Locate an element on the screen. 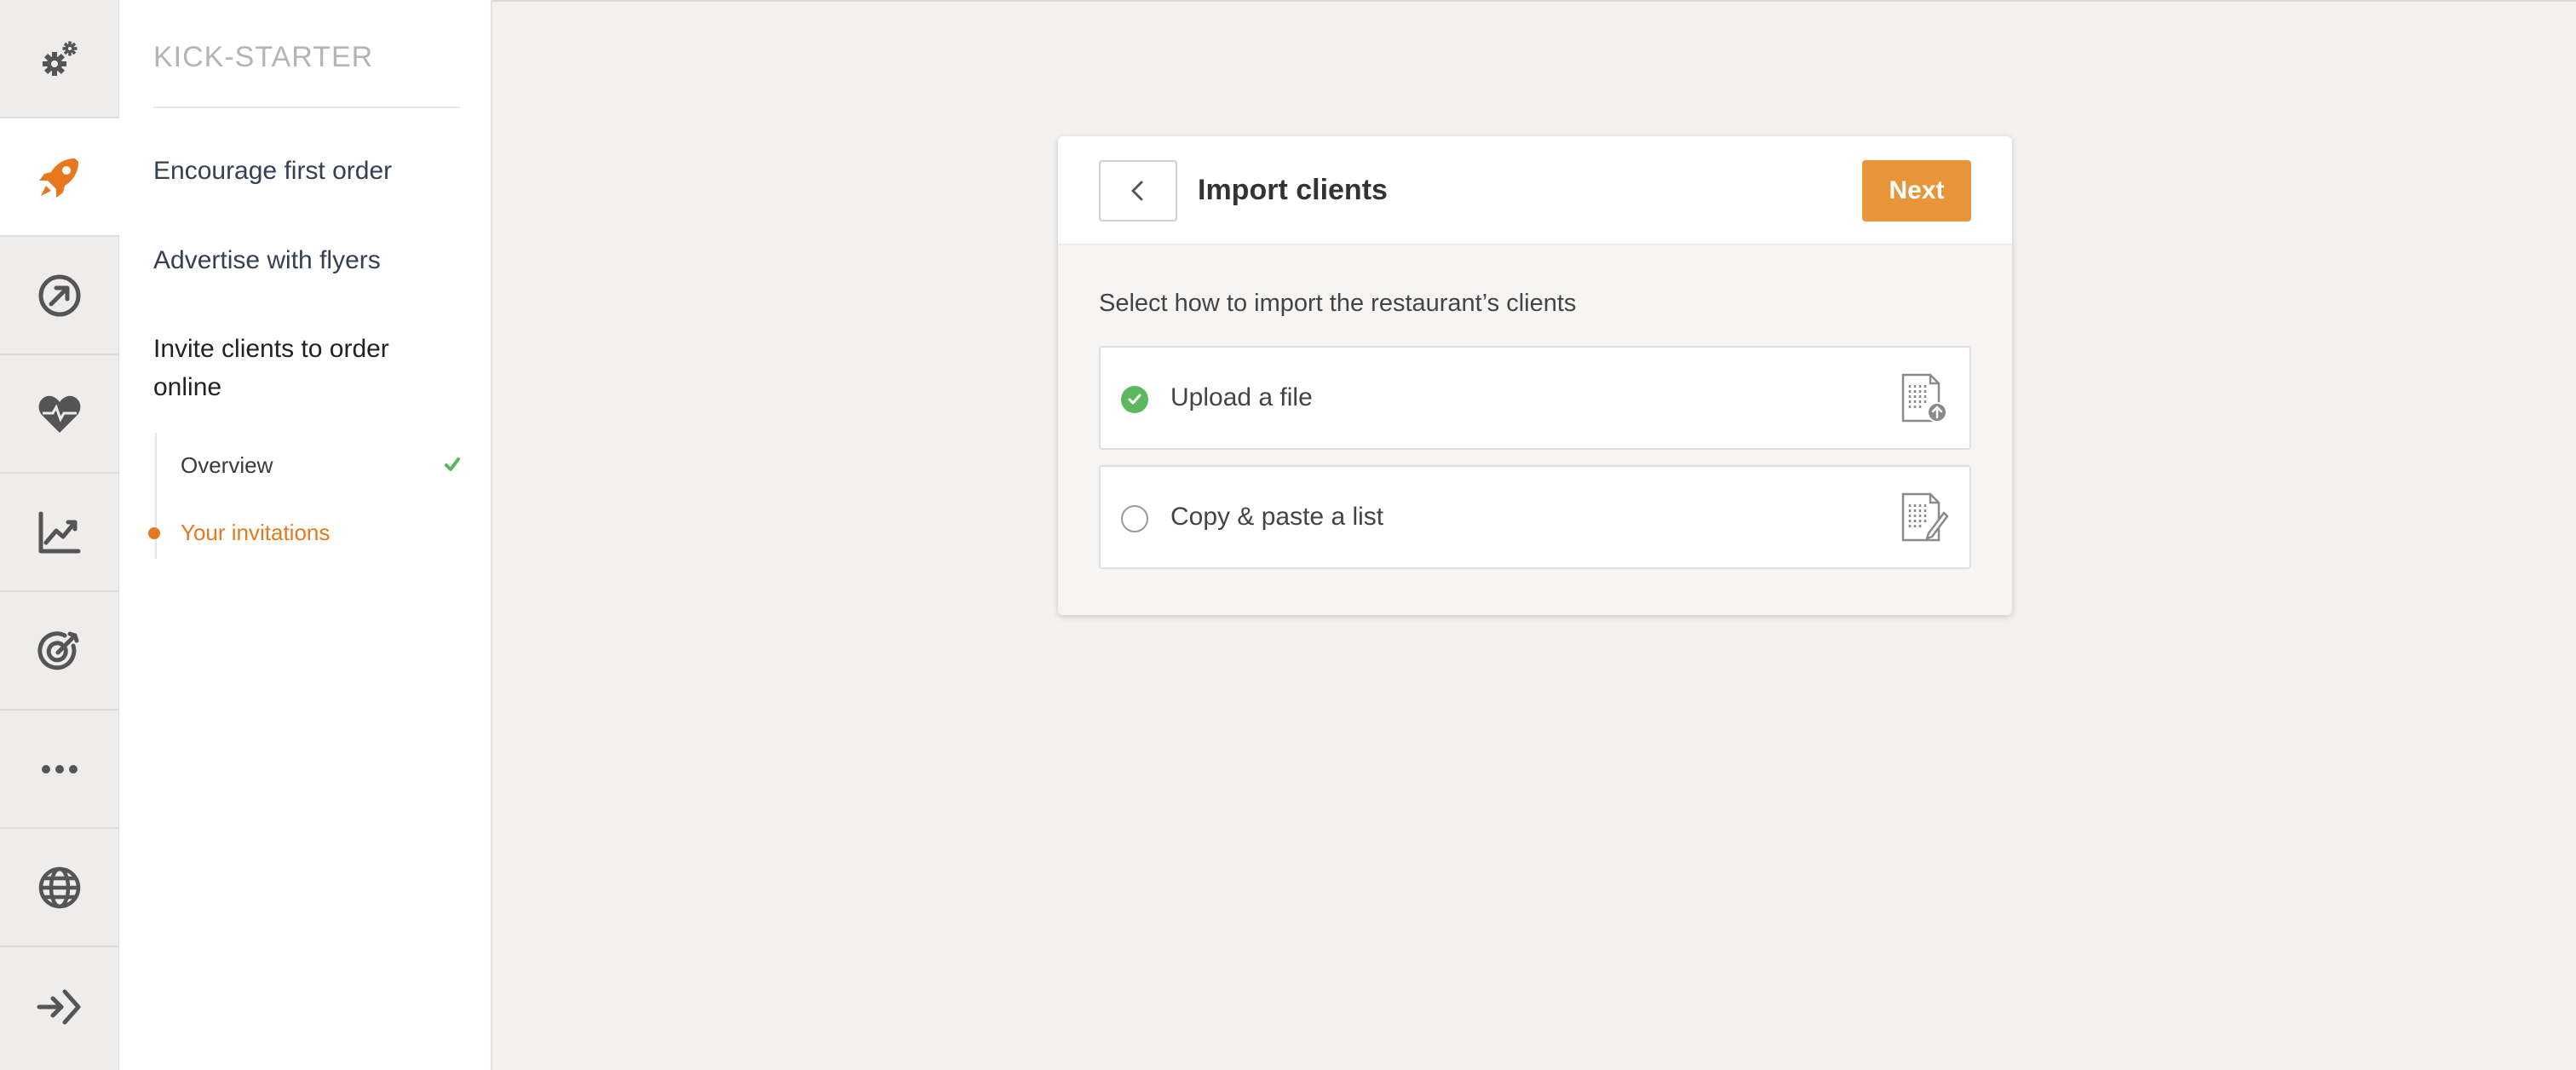 The height and width of the screenshot is (1070, 2576). check-icon is located at coordinates (1134, 399).